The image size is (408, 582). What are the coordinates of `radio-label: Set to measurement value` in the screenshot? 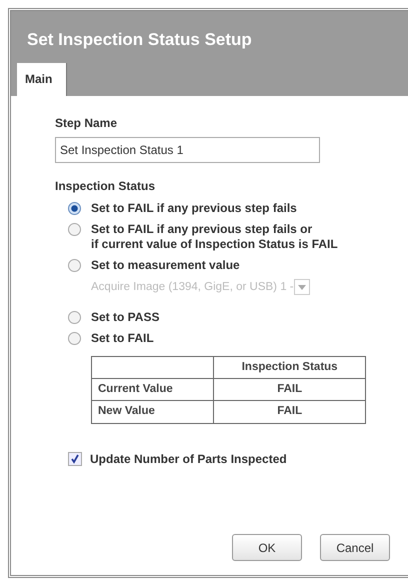 It's located at (165, 265).